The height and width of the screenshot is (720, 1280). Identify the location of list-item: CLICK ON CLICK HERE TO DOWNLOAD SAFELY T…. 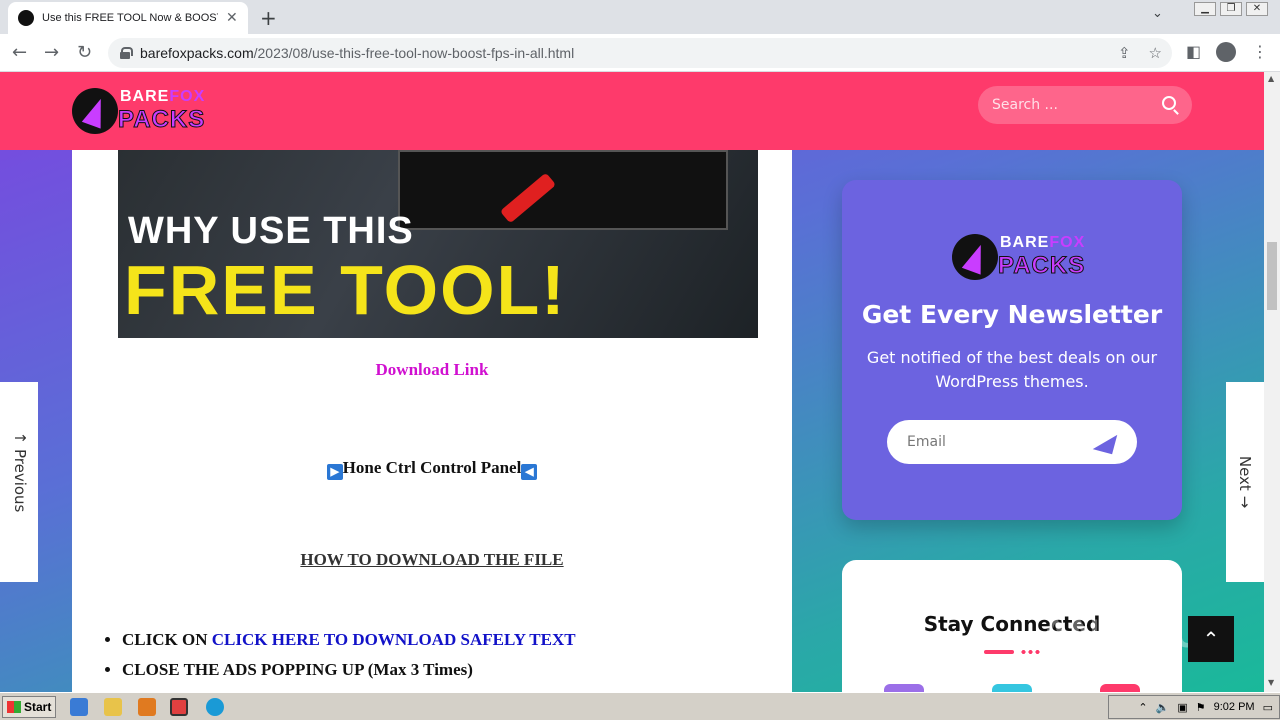
(349, 640).